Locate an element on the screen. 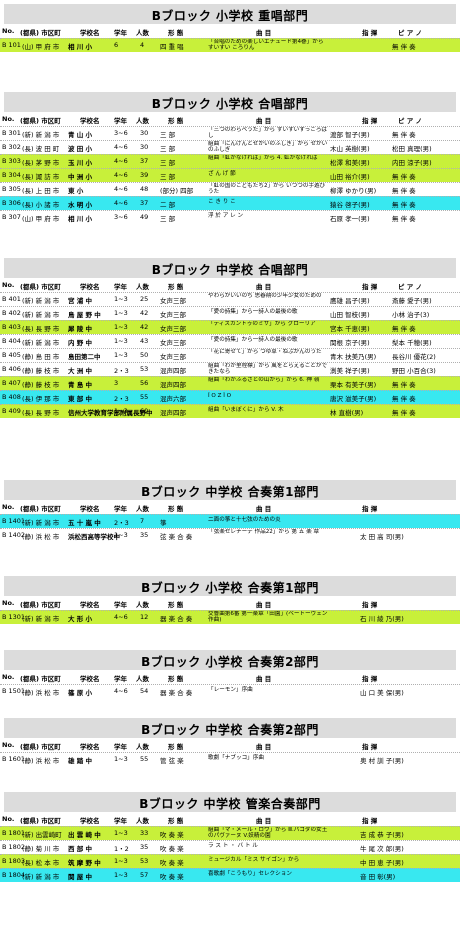 The height and width of the screenshot is (950, 460). section-header: Bブロック 小学校 合奏第1部門 is located at coordinates (230, 586).